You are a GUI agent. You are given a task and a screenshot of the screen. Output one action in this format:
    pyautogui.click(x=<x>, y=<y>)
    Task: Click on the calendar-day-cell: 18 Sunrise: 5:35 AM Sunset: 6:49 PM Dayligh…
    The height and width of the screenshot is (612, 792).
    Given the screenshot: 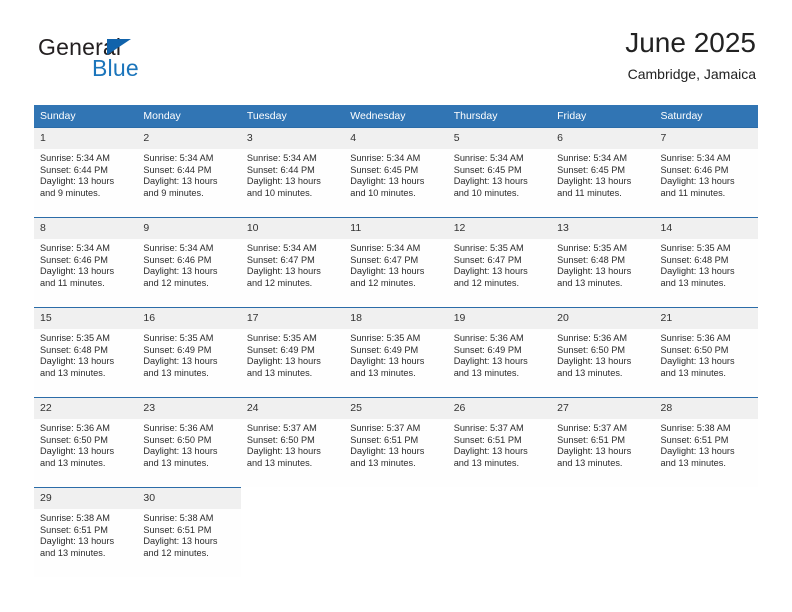 What is the action you would take?
    pyautogui.click(x=396, y=352)
    